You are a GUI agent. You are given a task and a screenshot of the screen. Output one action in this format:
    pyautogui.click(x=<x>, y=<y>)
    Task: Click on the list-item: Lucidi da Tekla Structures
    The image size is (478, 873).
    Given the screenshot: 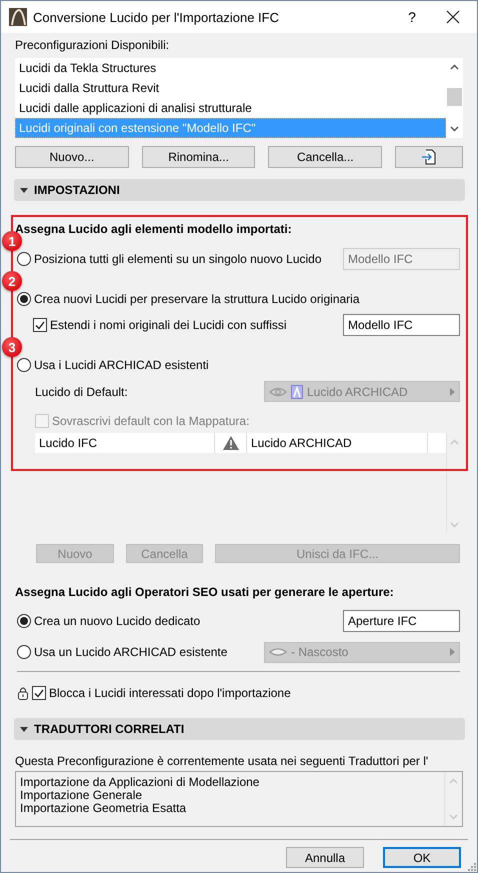 What is the action you would take?
    pyautogui.click(x=230, y=68)
    